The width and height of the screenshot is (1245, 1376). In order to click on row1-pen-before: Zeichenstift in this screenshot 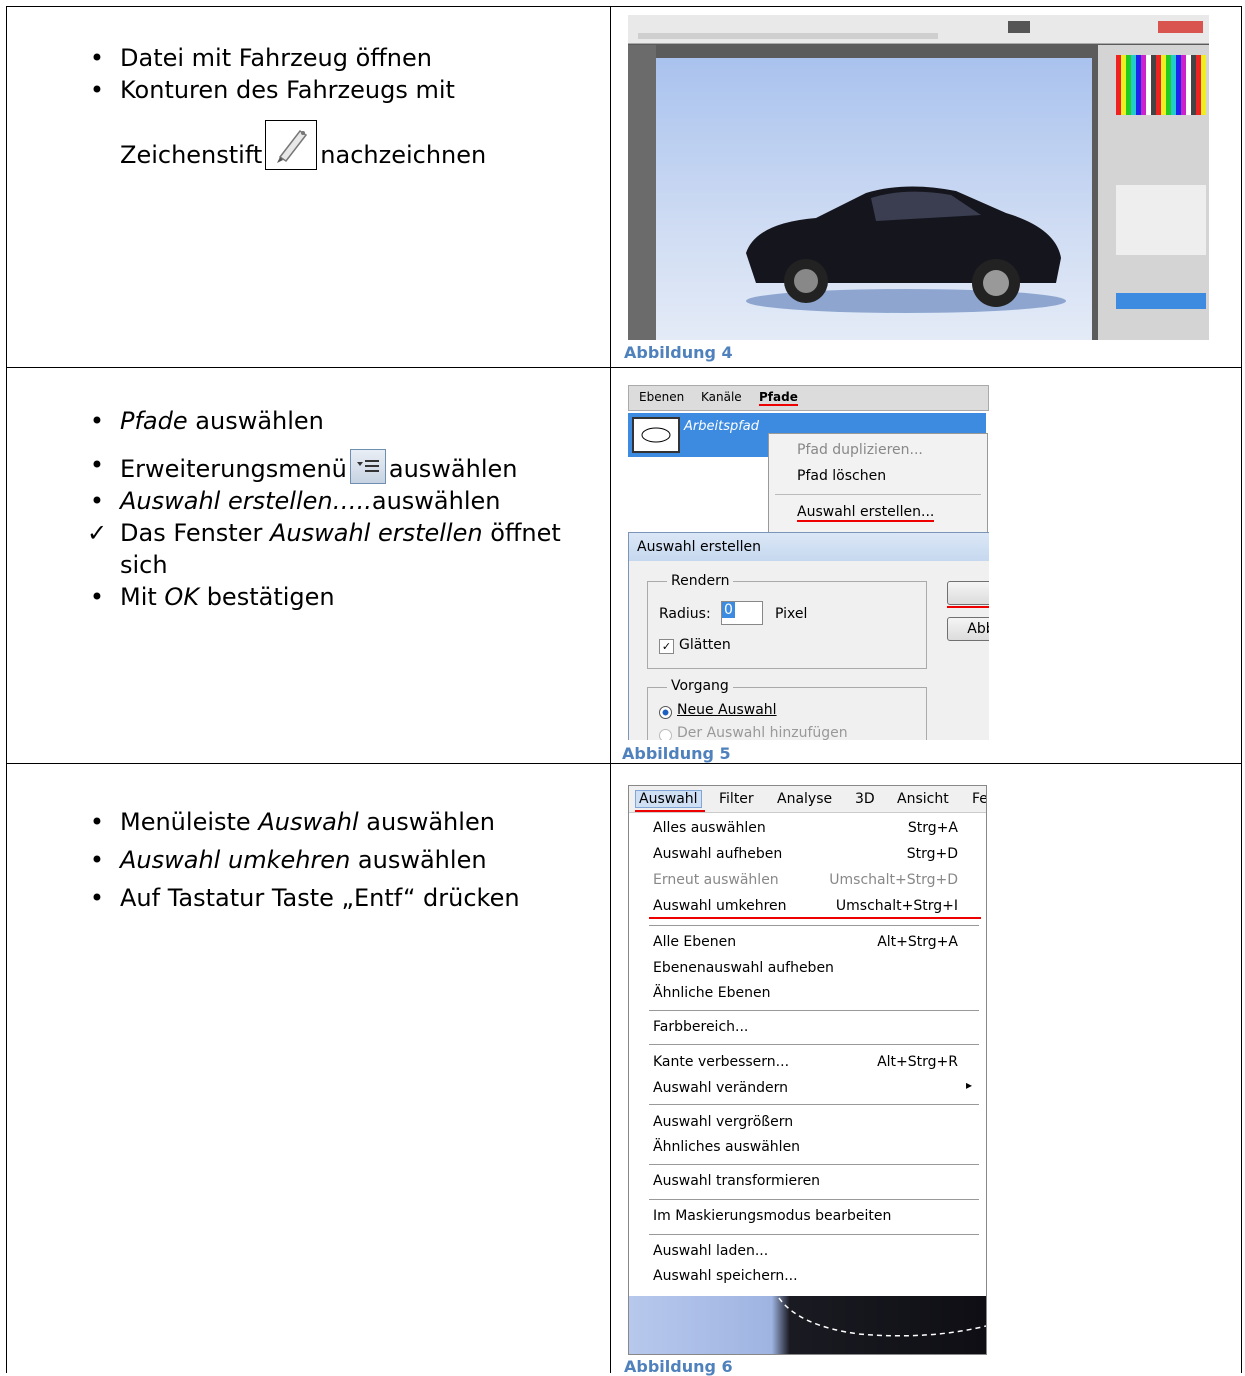, I will do `click(191, 155)`.